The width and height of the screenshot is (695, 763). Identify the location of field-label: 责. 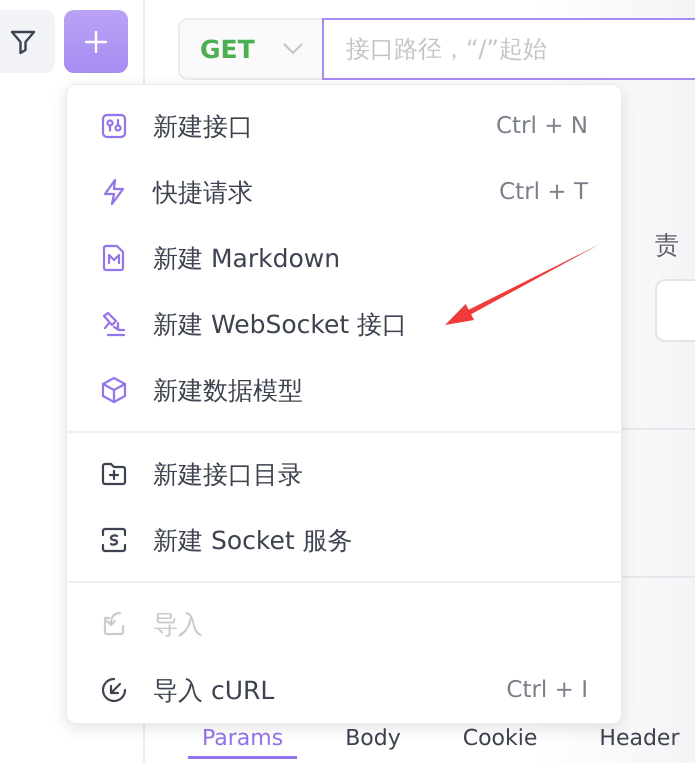
(667, 245).